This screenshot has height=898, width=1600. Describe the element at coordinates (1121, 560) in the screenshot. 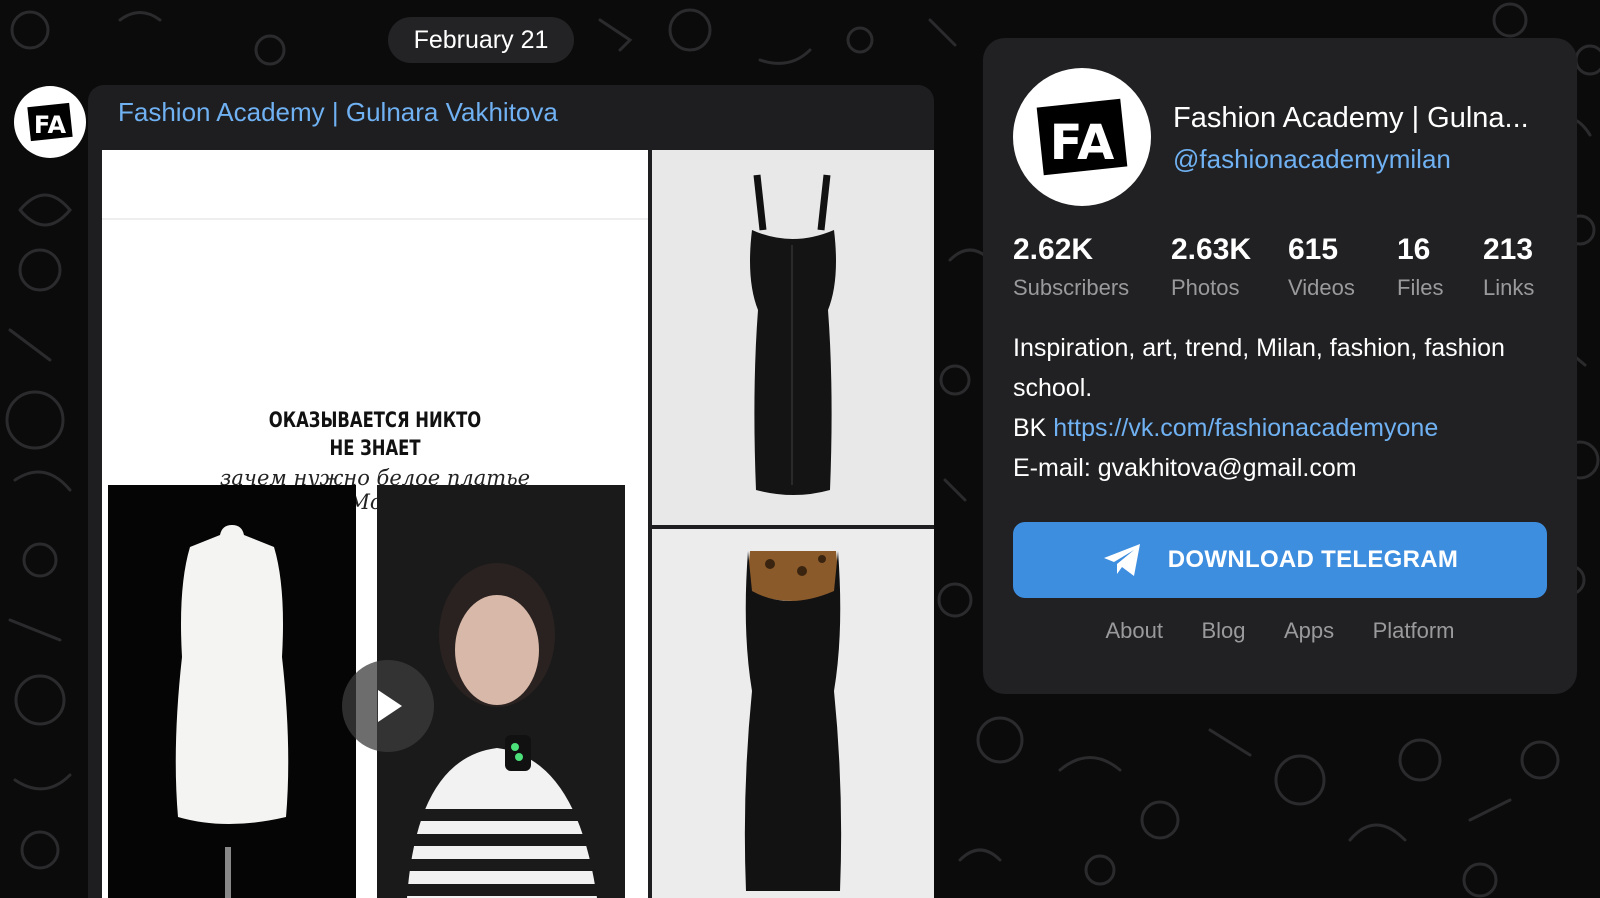

I see `telegram-icon` at that location.